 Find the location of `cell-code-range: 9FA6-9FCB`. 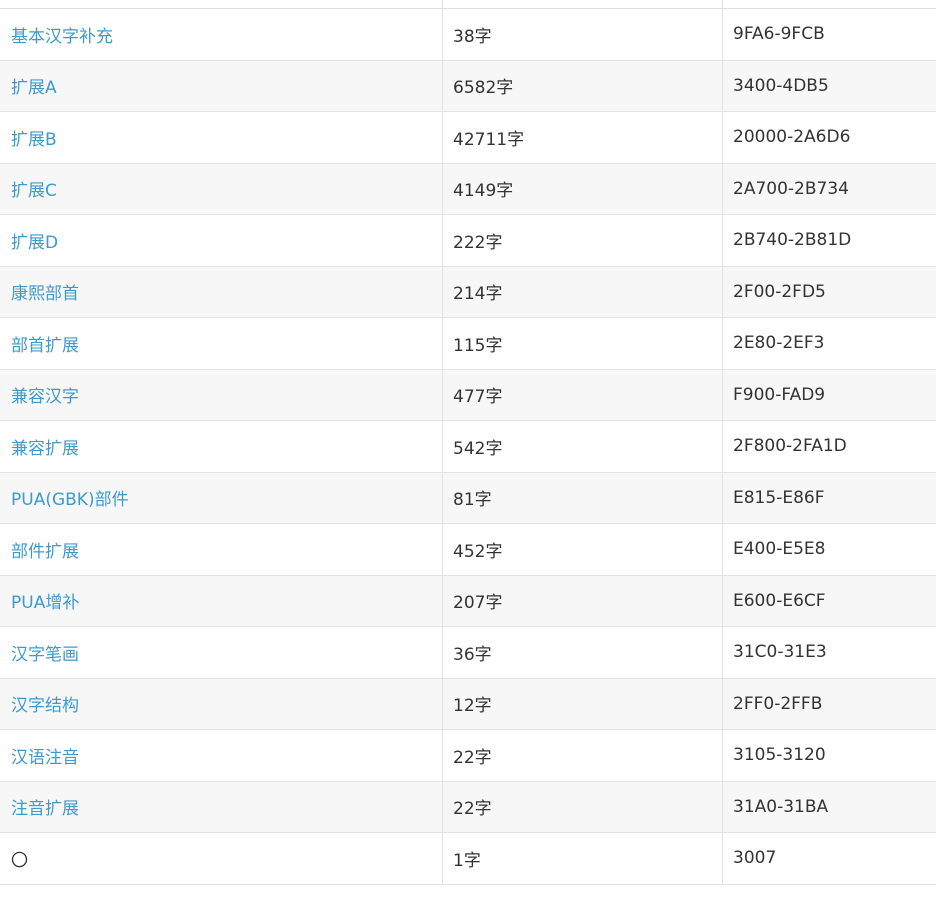

cell-code-range: 9FA6-9FCB is located at coordinates (829, 34).